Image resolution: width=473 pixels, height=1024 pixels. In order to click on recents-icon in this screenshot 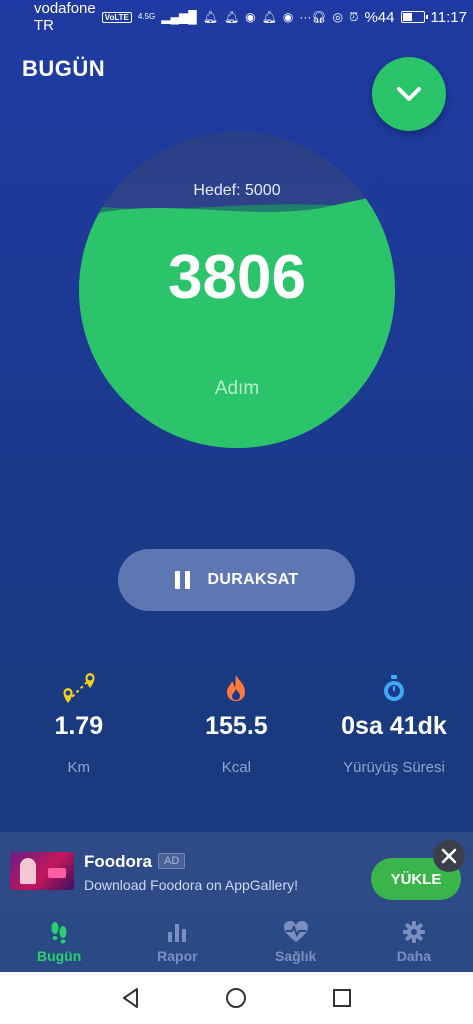, I will do `click(342, 998)`.